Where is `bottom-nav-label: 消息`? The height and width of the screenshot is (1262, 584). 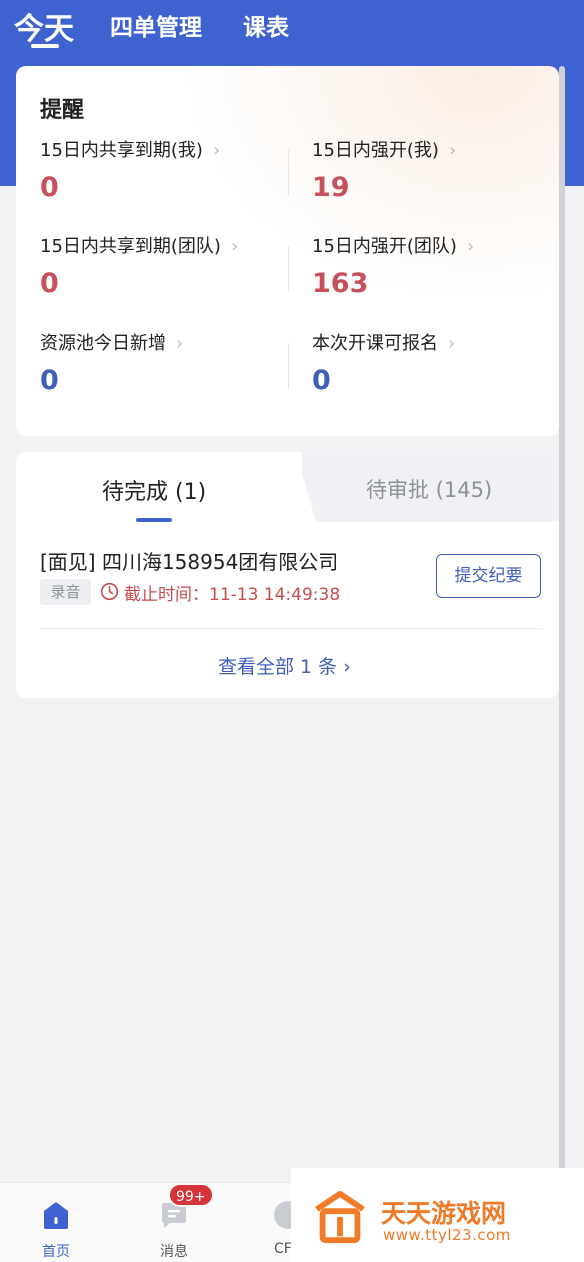
bottom-nav-label: 消息 is located at coordinates (174, 1252).